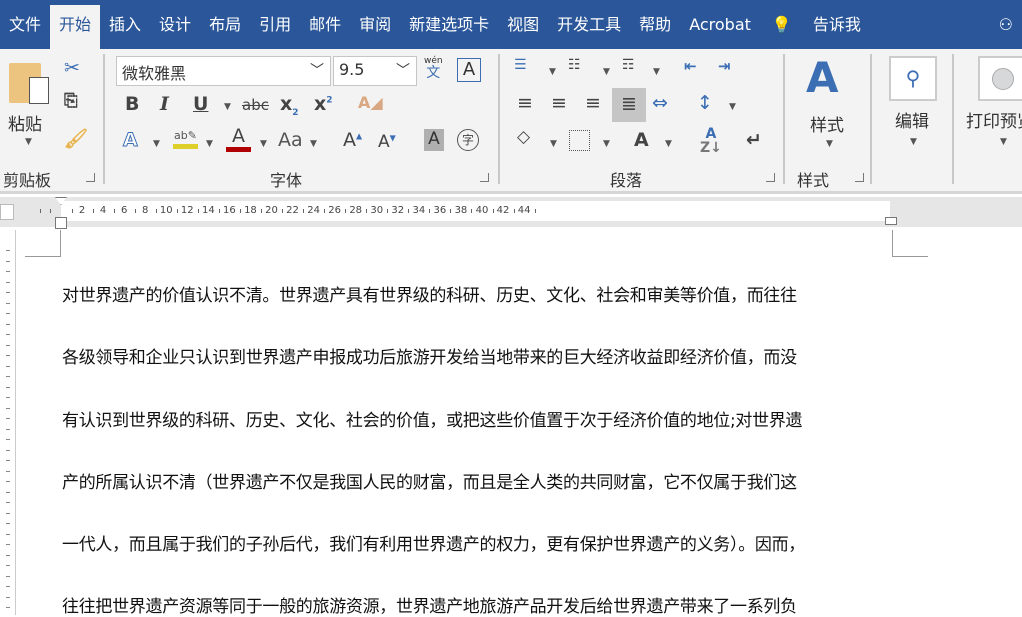 This screenshot has height=617, width=1022. I want to click on ruler-number: 32, so click(398, 210).